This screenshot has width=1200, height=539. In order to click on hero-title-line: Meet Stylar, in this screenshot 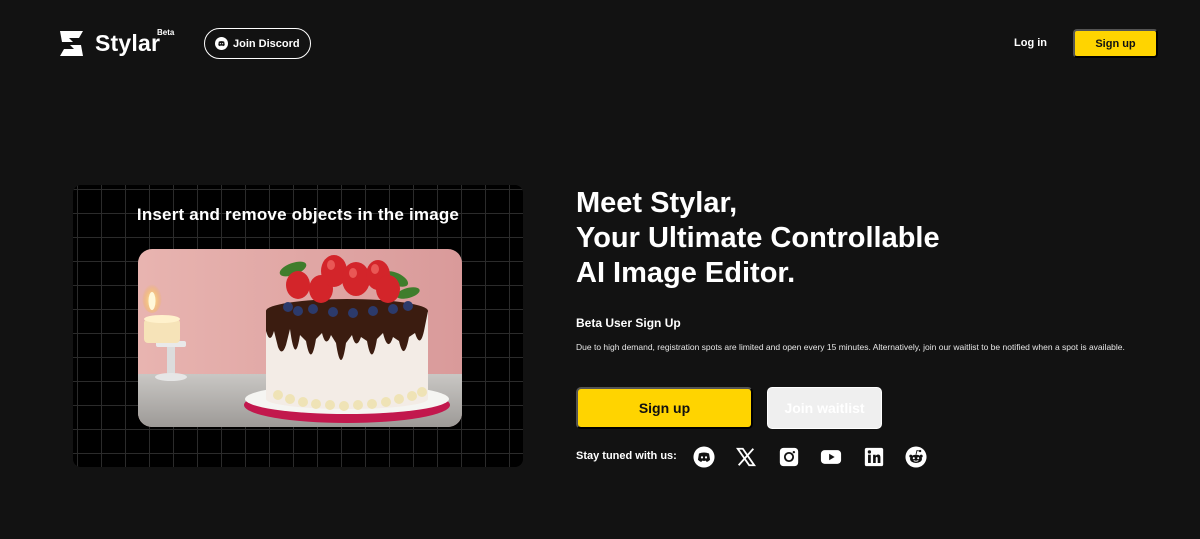, I will do `click(657, 203)`.